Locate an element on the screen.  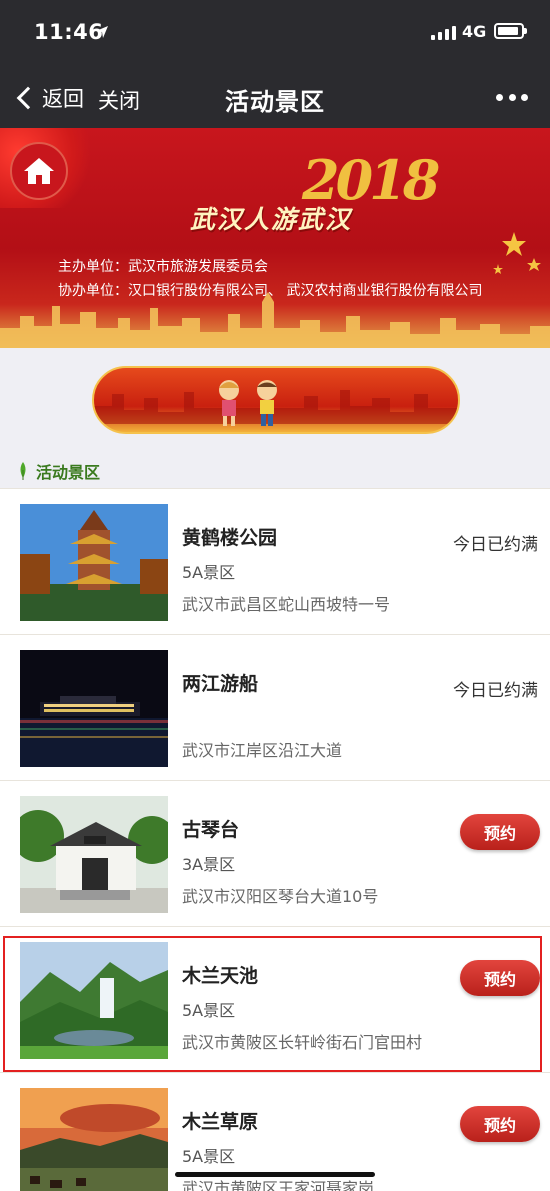
page-title: 活动景区 is located at coordinates (275, 102).